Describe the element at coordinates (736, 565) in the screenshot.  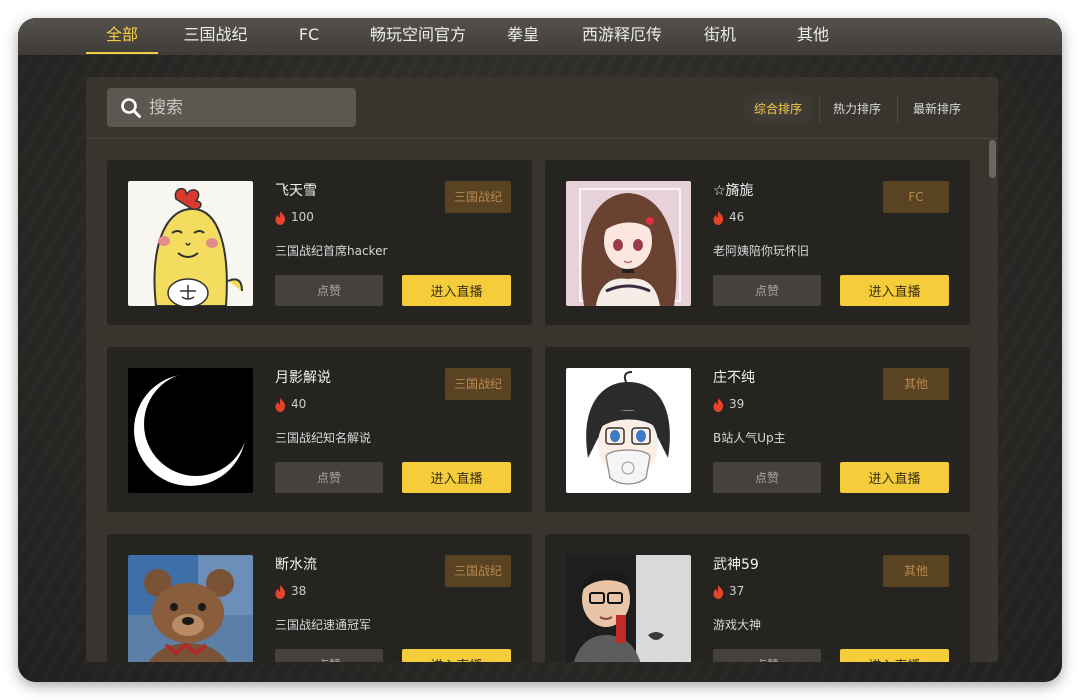
I see `streamer-name: 武神59` at that location.